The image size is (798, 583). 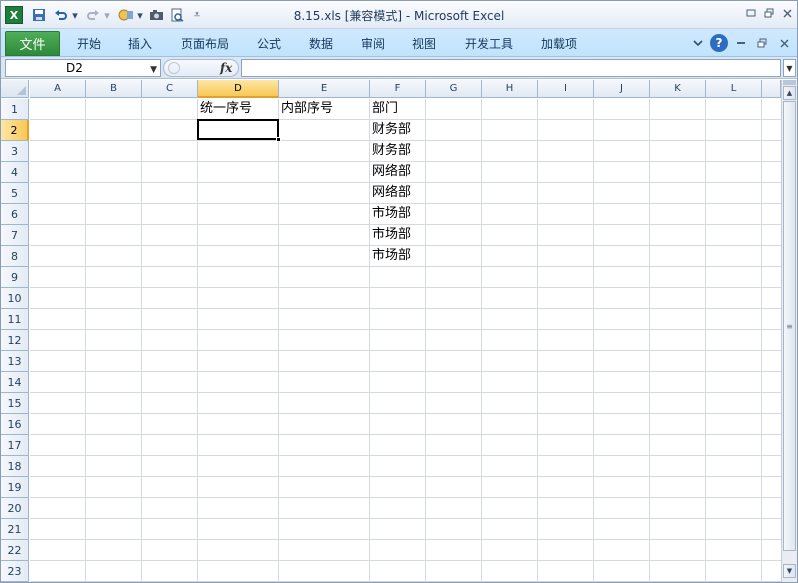 What do you see at coordinates (278, 139) in the screenshot?
I see `fill-handle` at bounding box center [278, 139].